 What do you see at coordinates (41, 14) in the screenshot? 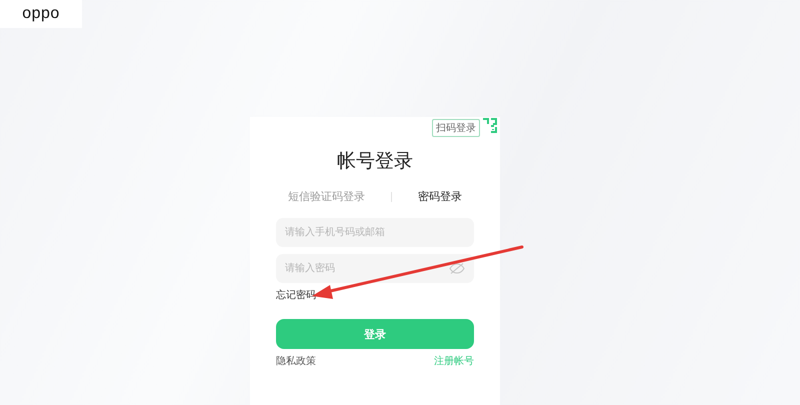
I see `logo: oppo` at bounding box center [41, 14].